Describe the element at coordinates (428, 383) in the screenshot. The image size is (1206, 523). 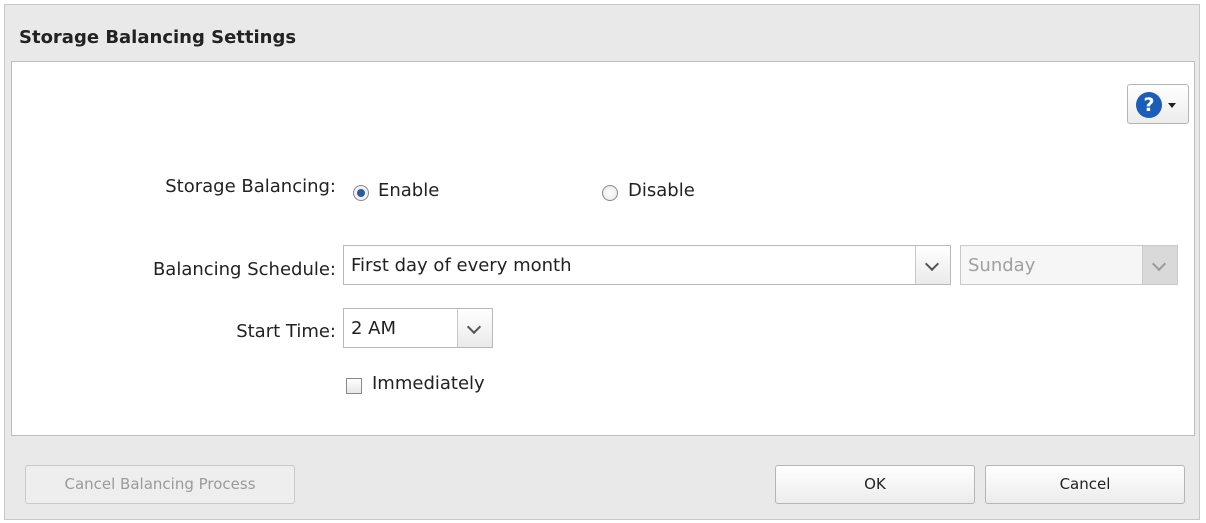
I see `immediately-label: Immediately` at that location.